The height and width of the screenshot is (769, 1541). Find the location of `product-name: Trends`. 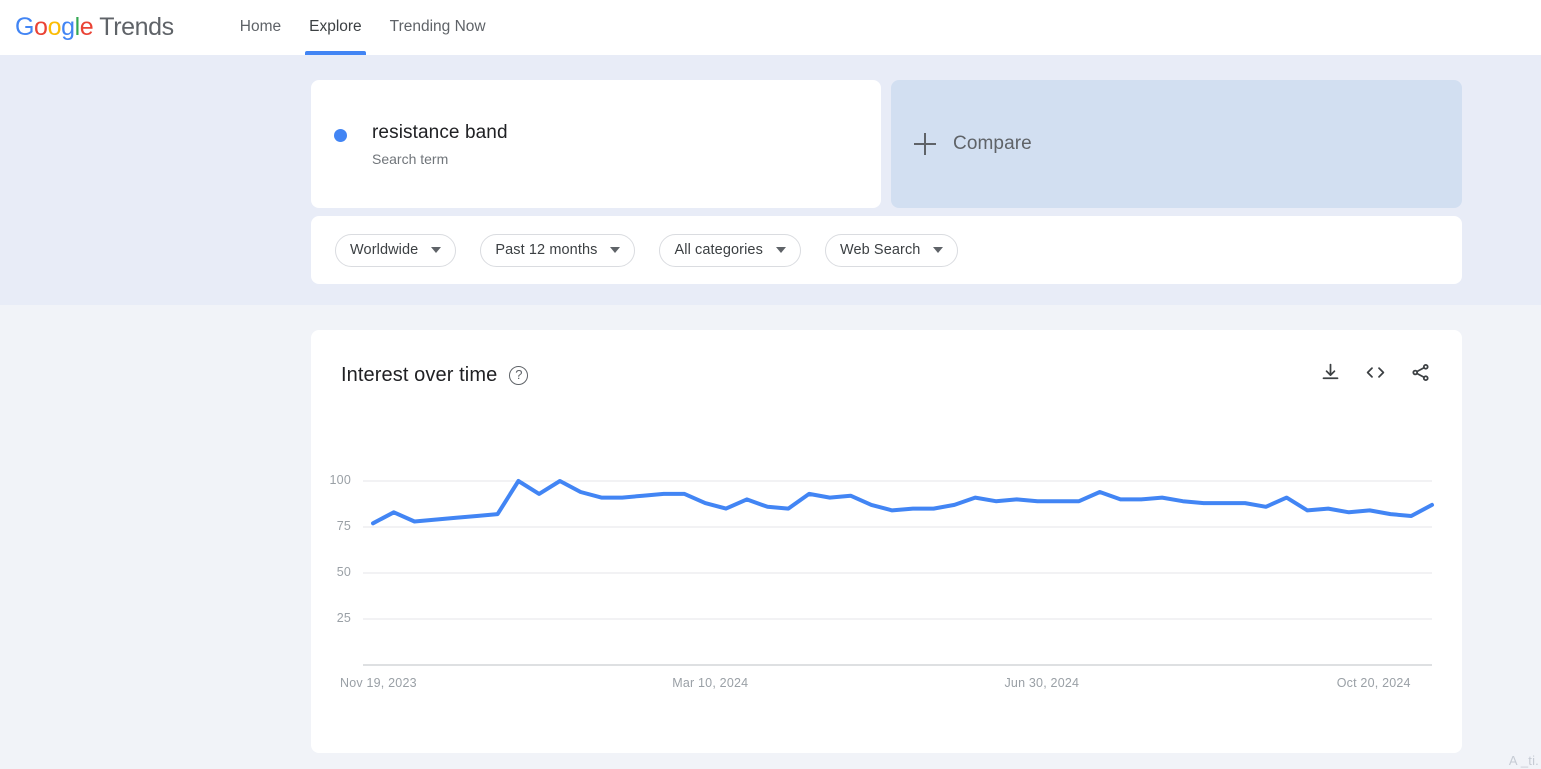

product-name: Trends is located at coordinates (136, 26).